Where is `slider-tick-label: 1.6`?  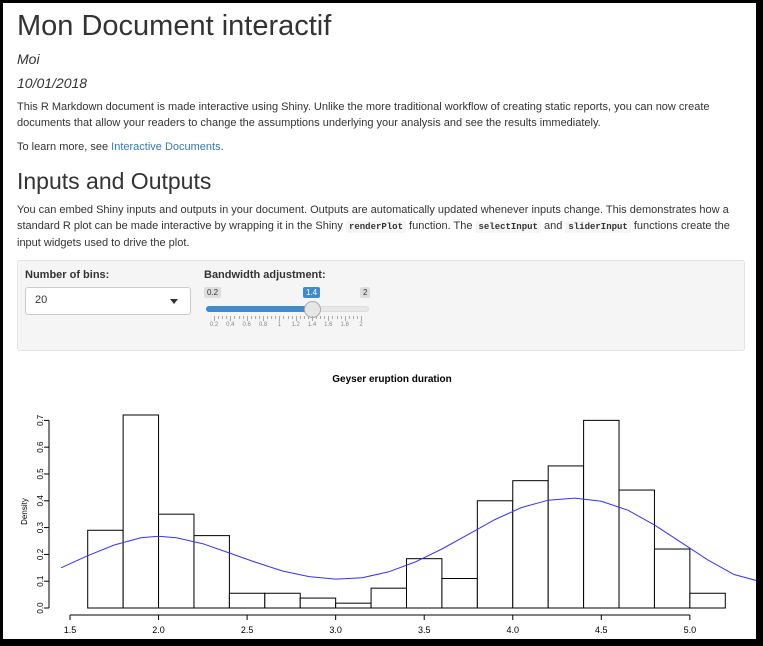
slider-tick-label: 1.6 is located at coordinates (328, 325).